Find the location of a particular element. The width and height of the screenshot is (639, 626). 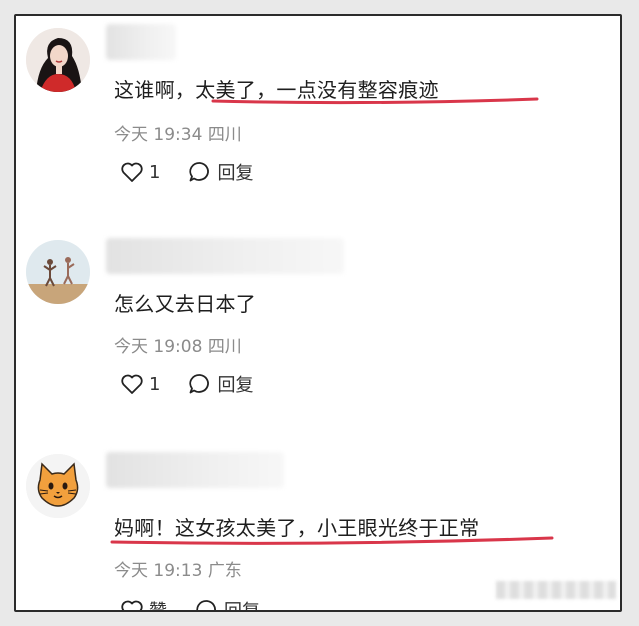

comment-meta: 今天 19:08 四川 is located at coordinates (178, 344).